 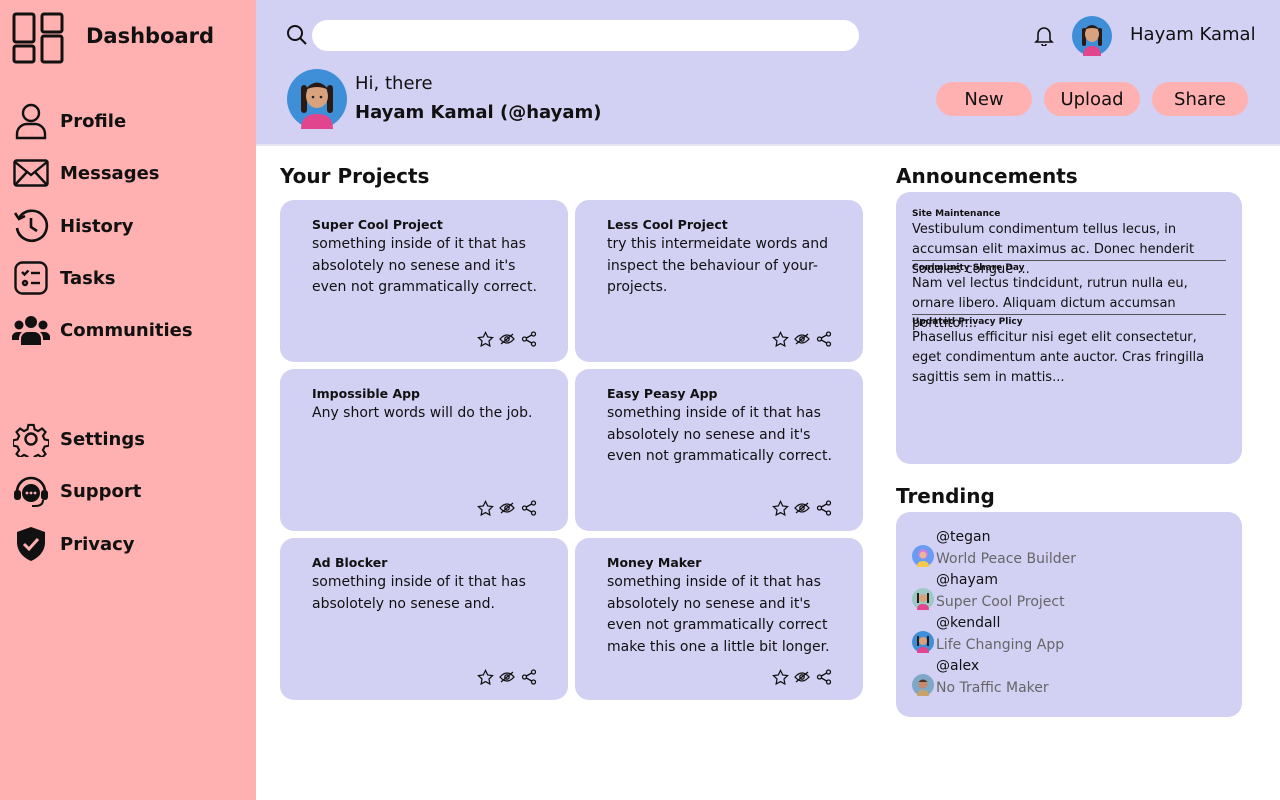 What do you see at coordinates (31, 173) in the screenshot?
I see `envelope-icon` at bounding box center [31, 173].